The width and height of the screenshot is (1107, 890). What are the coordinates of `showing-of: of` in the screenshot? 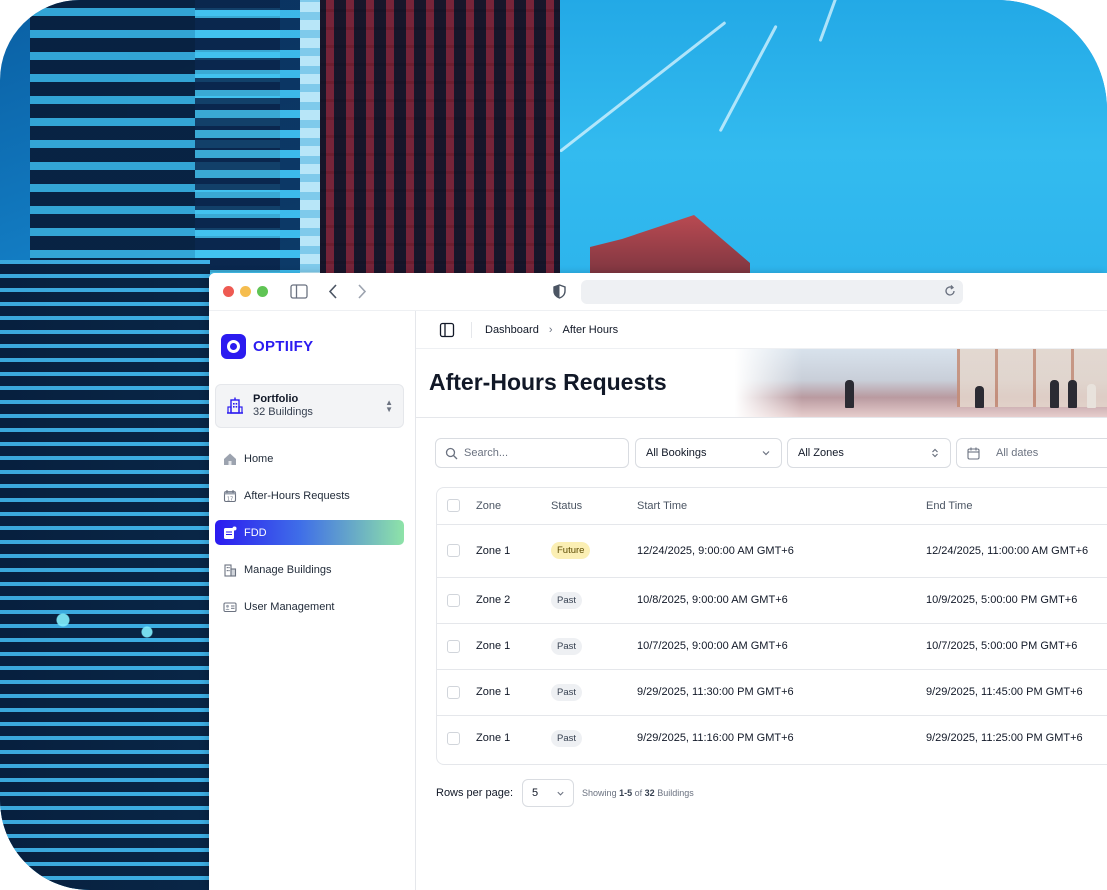 It's located at (638, 793).